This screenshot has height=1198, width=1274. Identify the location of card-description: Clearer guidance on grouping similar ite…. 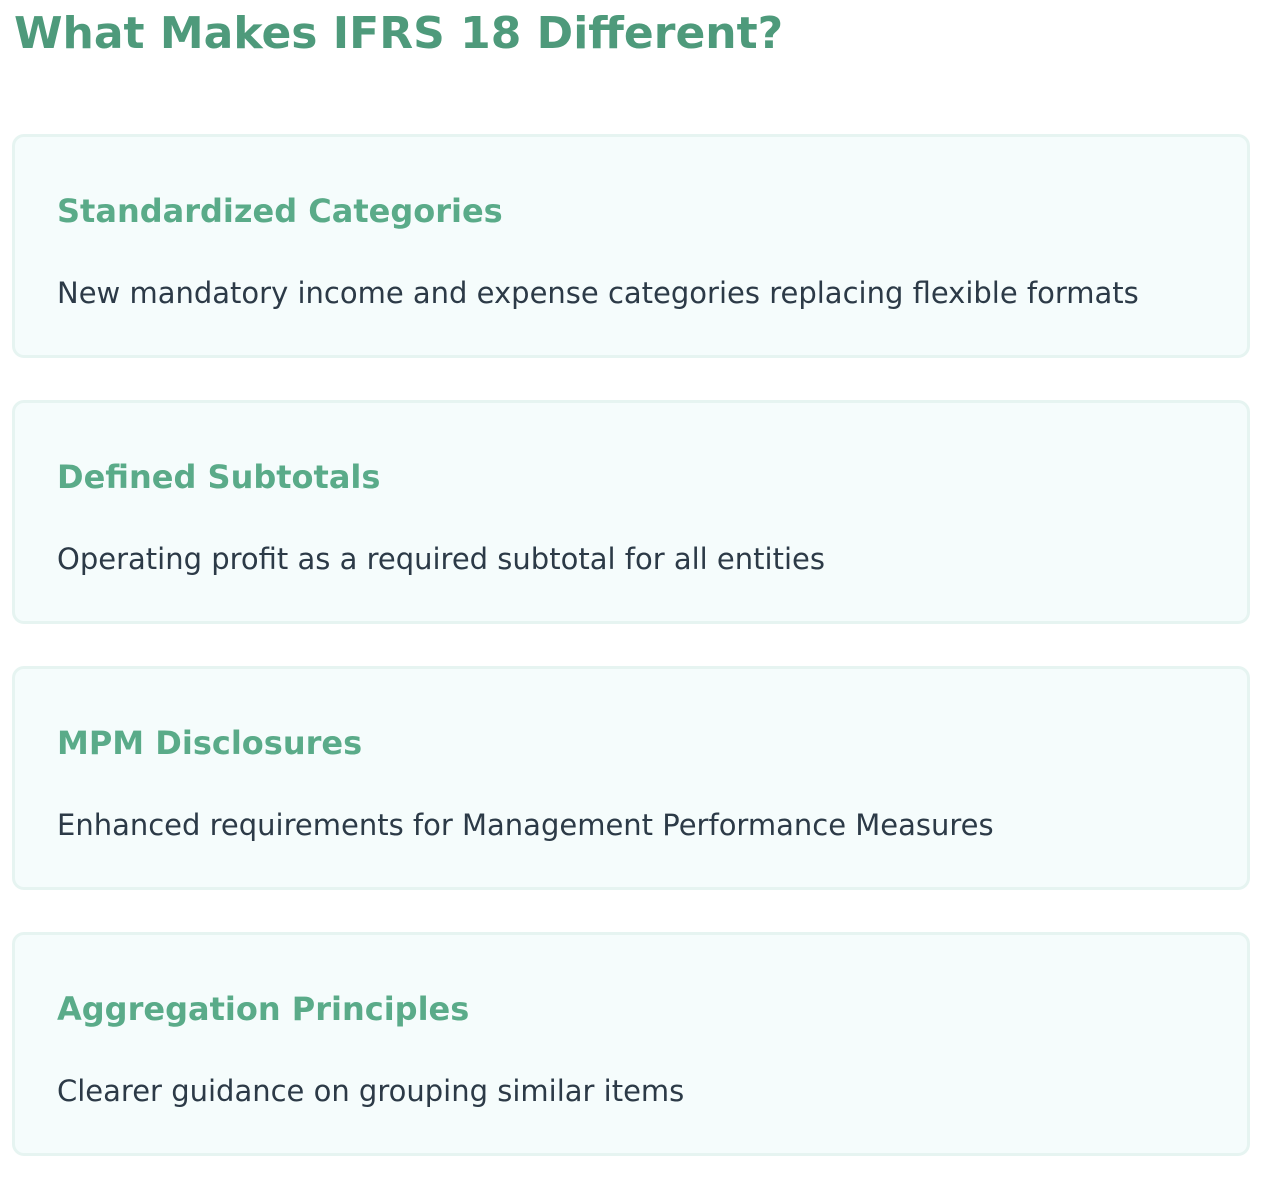
(371, 1091).